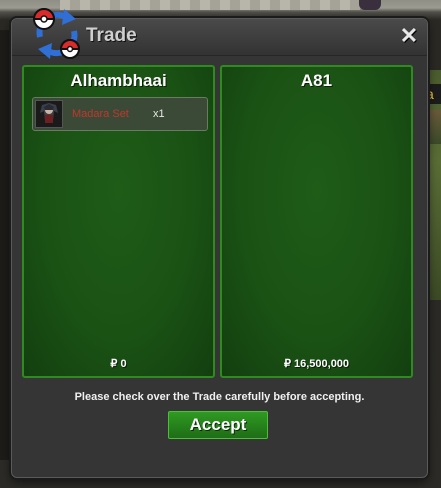 Image resolution: width=441 pixels, height=488 pixels. I want to click on trade-item-slot: Madara Set x1, so click(120, 114).